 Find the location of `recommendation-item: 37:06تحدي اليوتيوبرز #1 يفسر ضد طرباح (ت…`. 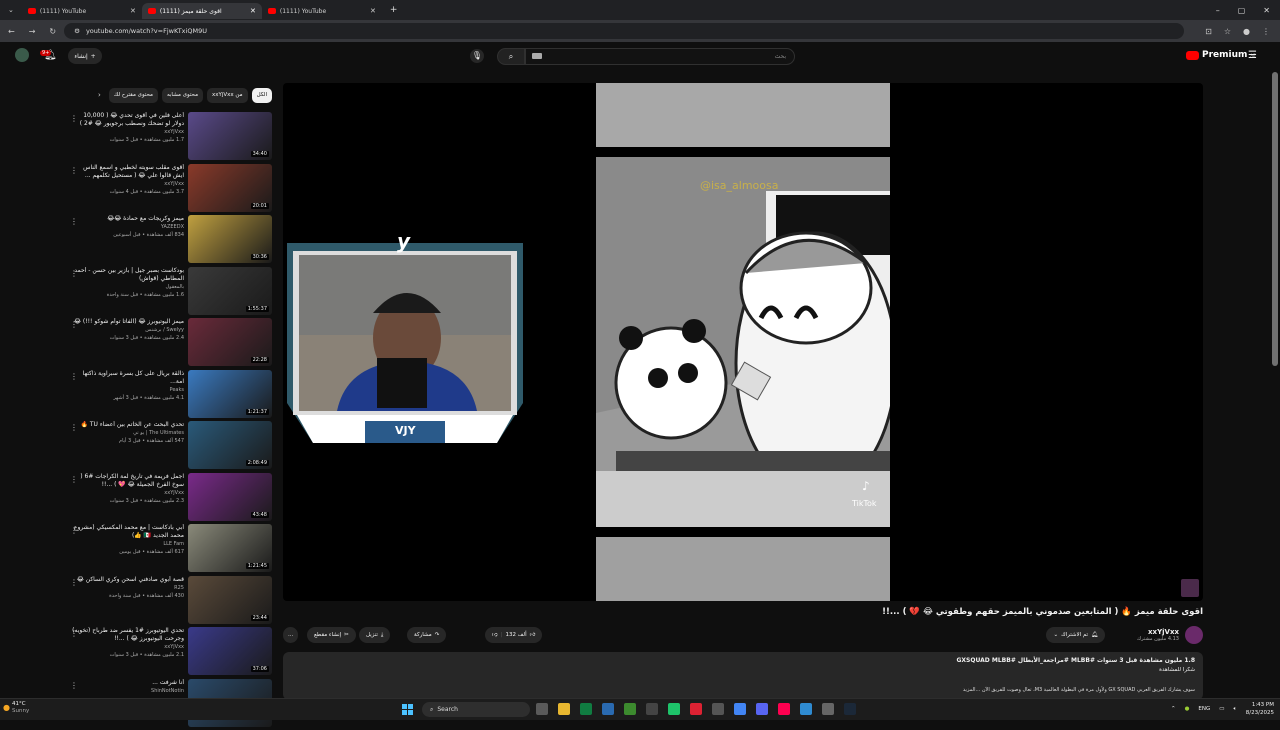

recommendation-item: 37:06تحدي اليوتيوبرز #1 يفسر ضد طرباح (ت… is located at coordinates (169, 653).